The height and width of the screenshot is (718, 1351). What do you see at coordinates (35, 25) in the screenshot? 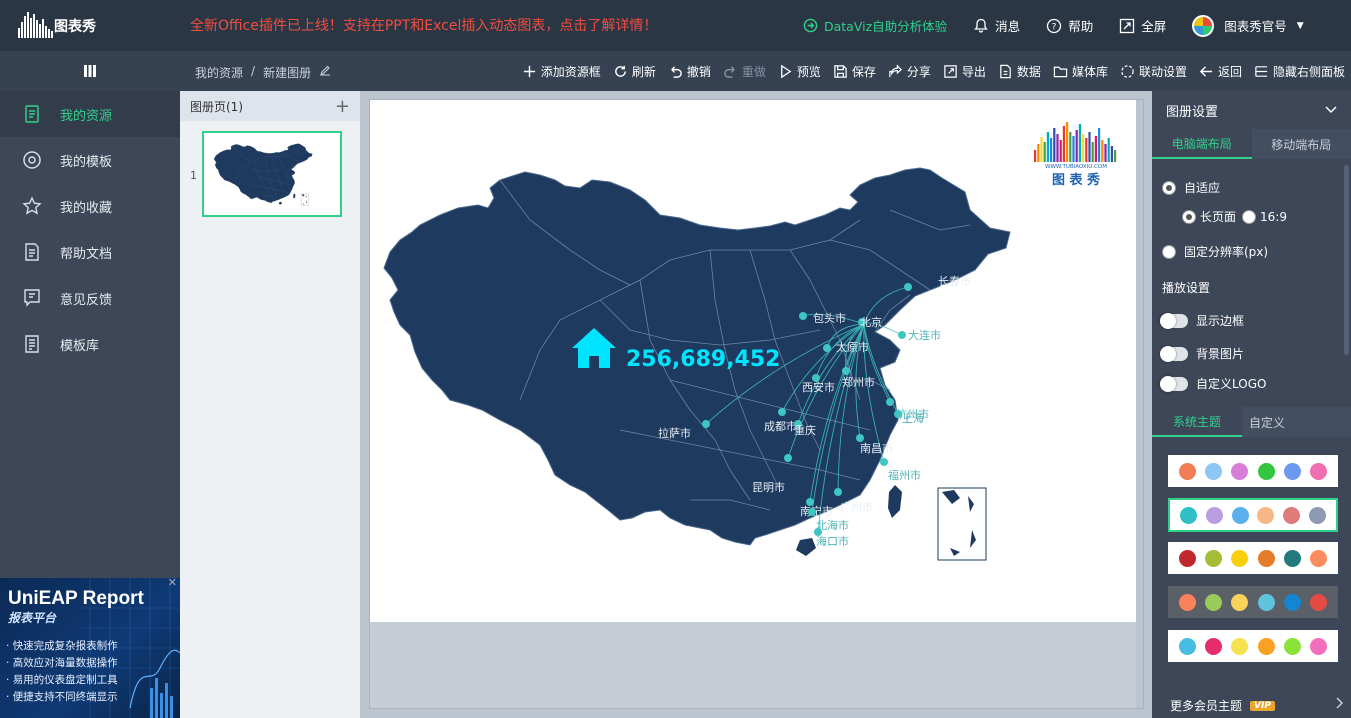
I see `logo-bars-icon` at bounding box center [35, 25].